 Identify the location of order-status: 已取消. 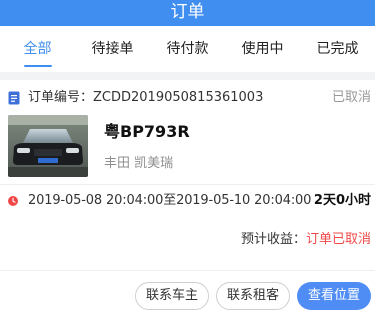
(351, 97).